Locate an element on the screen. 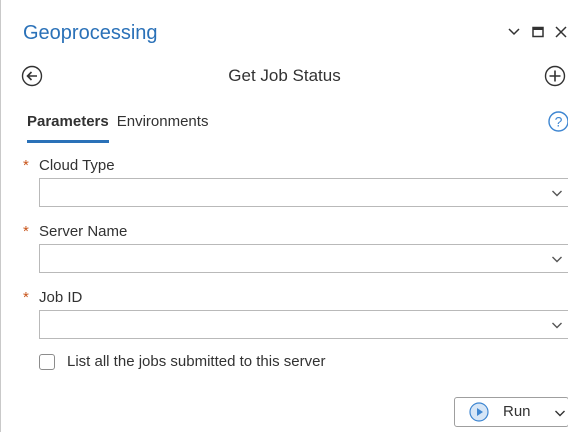 The image size is (568, 432). close-icon is located at coordinates (560, 32).